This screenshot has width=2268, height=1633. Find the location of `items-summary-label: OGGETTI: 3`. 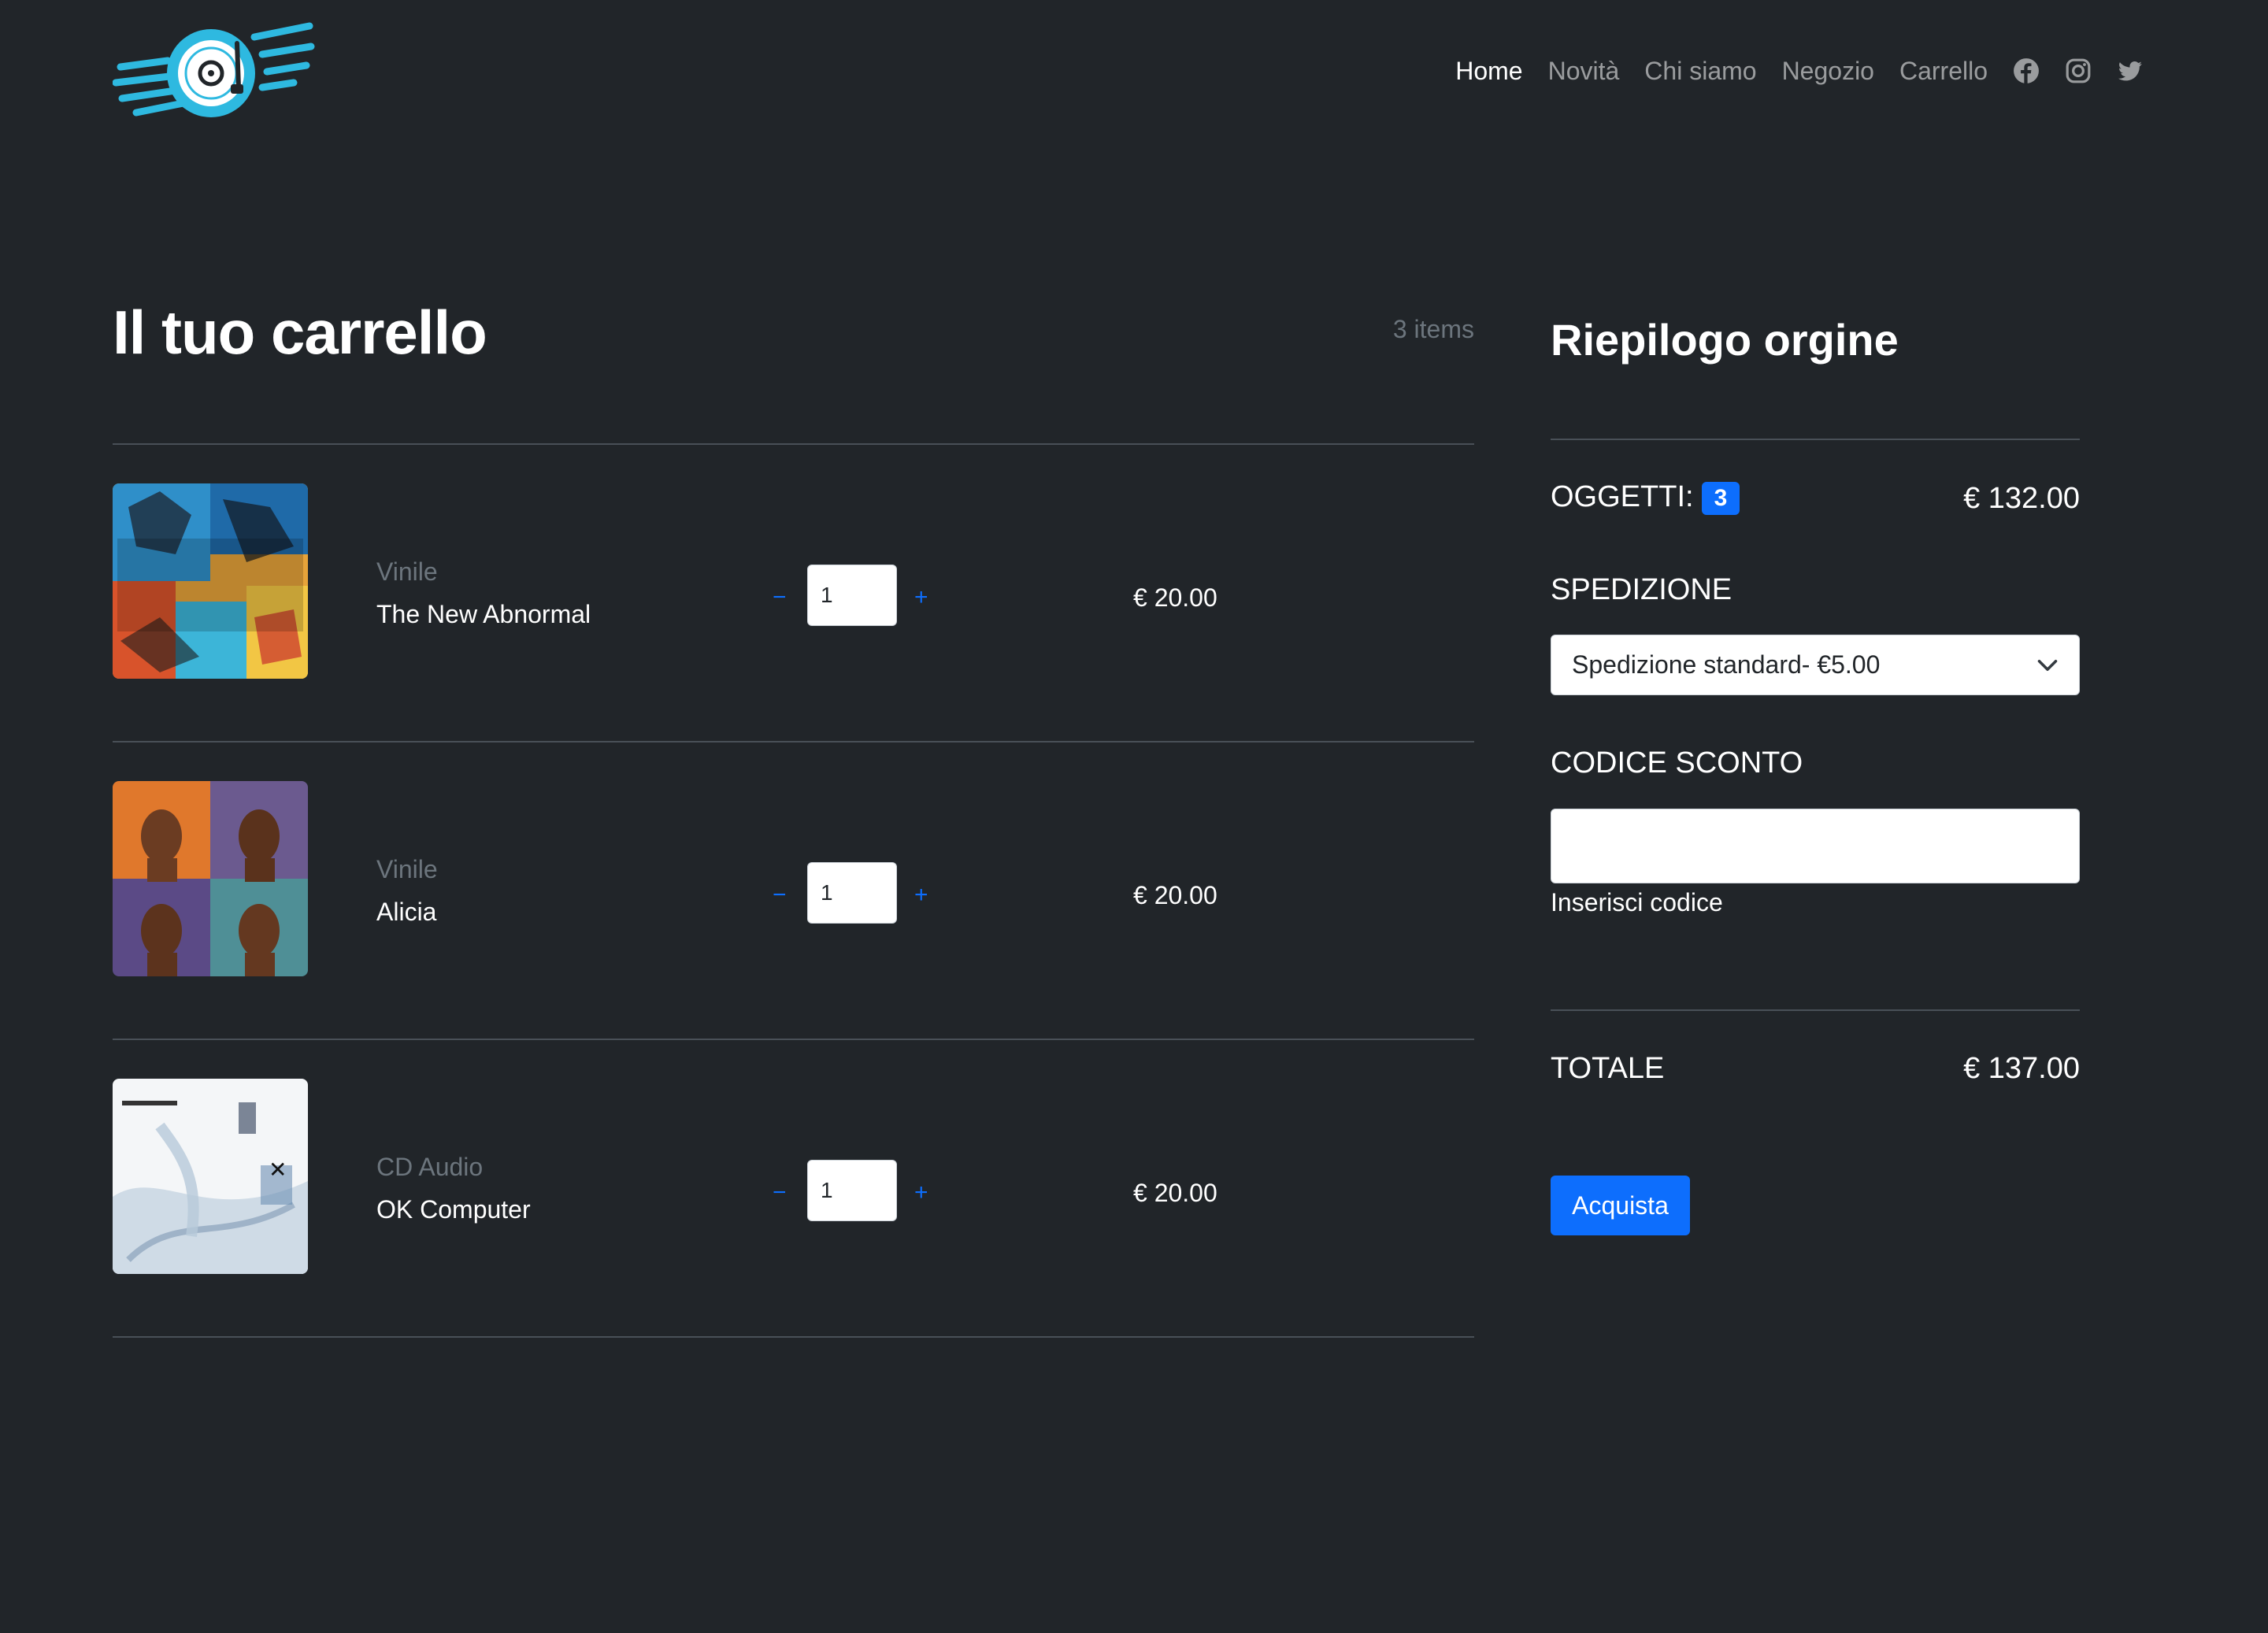

items-summary-label: OGGETTI: 3 is located at coordinates (1645, 497).